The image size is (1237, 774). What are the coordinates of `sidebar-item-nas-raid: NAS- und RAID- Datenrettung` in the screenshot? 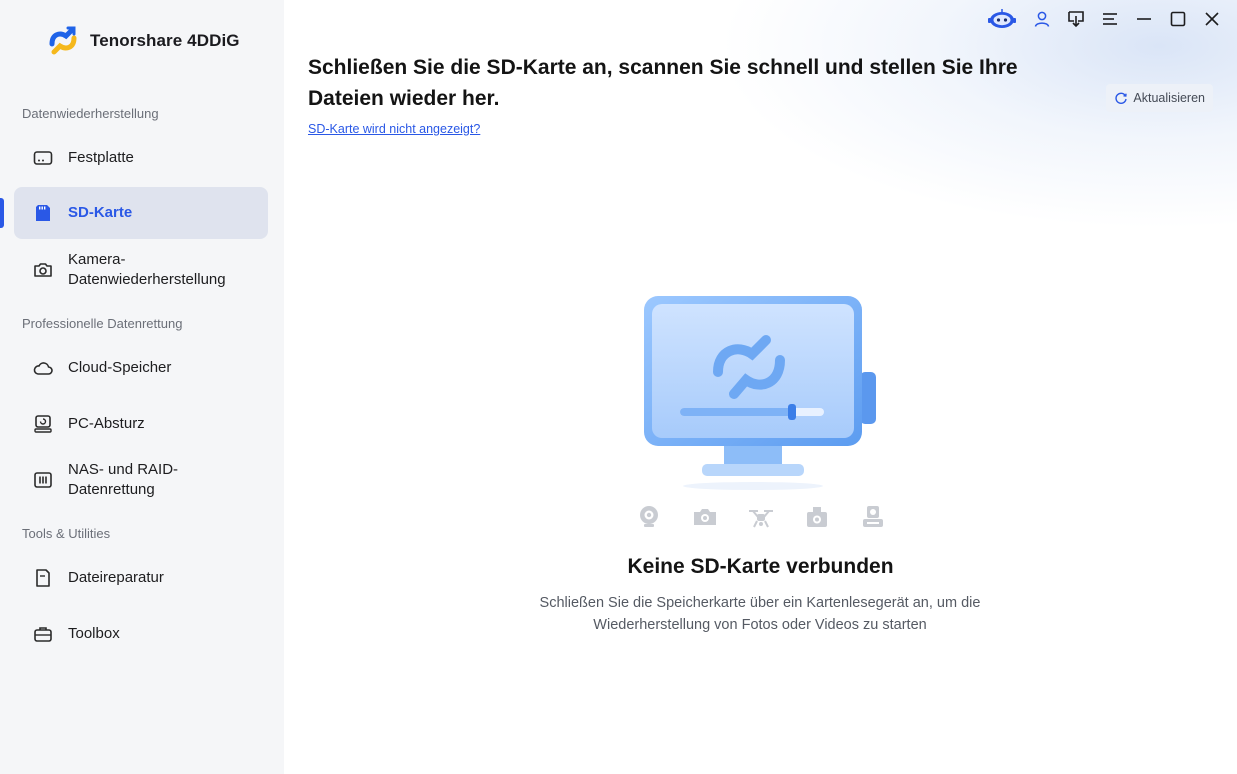 It's located at (141, 480).